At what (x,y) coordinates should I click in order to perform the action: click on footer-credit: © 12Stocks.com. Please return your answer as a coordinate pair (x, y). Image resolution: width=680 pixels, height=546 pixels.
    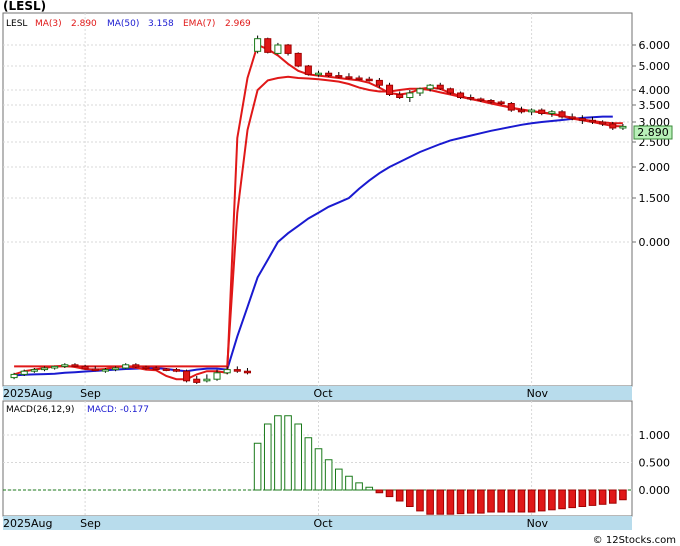
    Looking at the image, I should click on (634, 540).